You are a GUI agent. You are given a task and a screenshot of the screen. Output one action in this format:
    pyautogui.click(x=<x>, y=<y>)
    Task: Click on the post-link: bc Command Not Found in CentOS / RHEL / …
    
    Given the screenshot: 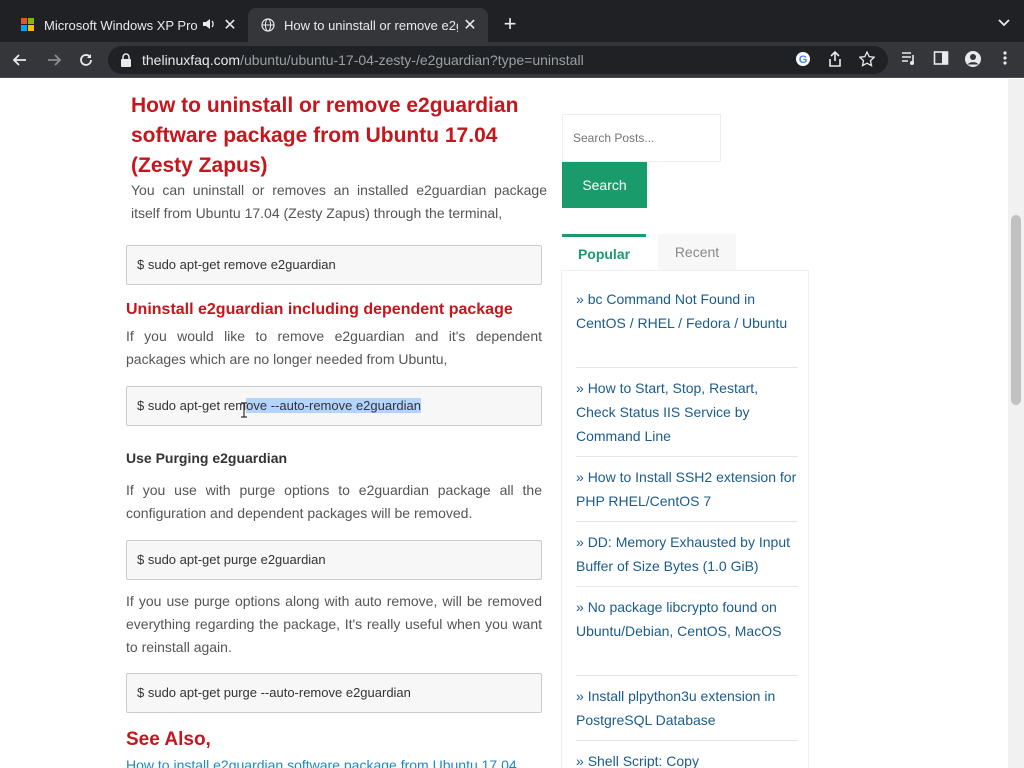 What is the action you would take?
    pyautogui.click(x=681, y=311)
    